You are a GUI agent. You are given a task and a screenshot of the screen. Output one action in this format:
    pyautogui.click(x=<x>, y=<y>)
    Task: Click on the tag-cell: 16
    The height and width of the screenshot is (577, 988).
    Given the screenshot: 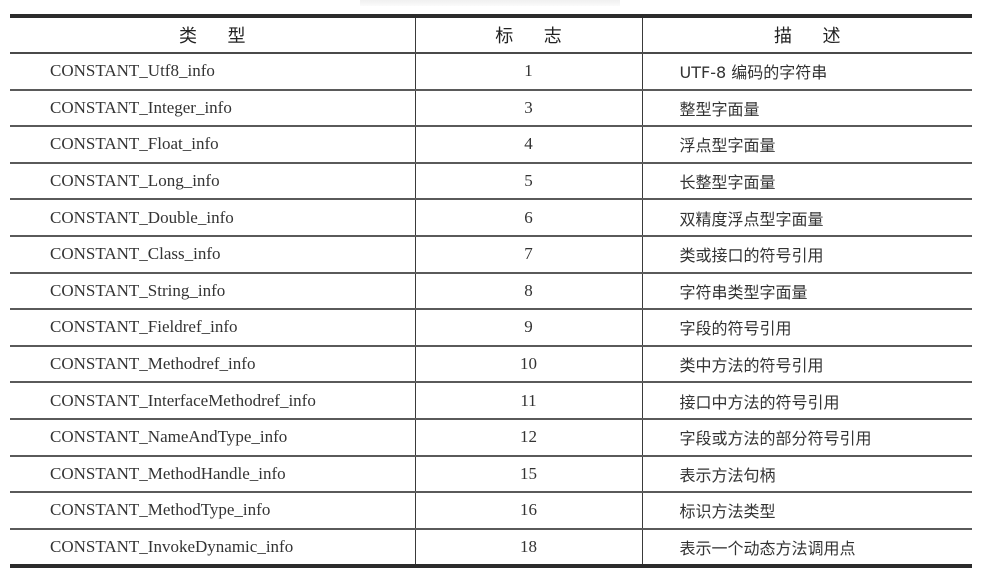 What is the action you would take?
    pyautogui.click(x=528, y=510)
    